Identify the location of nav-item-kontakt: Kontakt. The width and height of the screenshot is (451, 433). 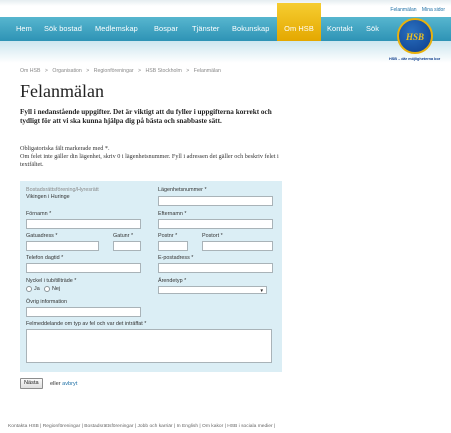
(340, 29).